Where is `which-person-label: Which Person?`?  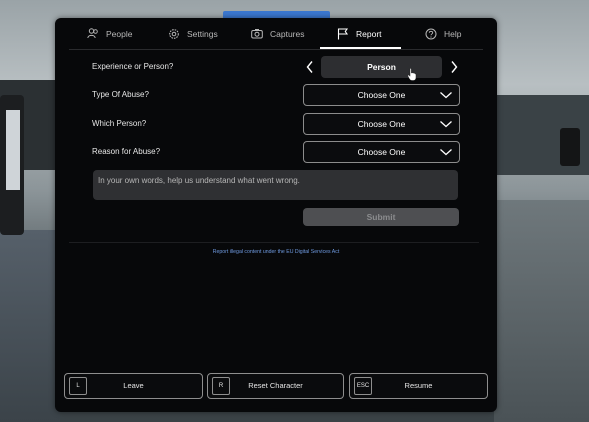 which-person-label: Which Person? is located at coordinates (119, 123).